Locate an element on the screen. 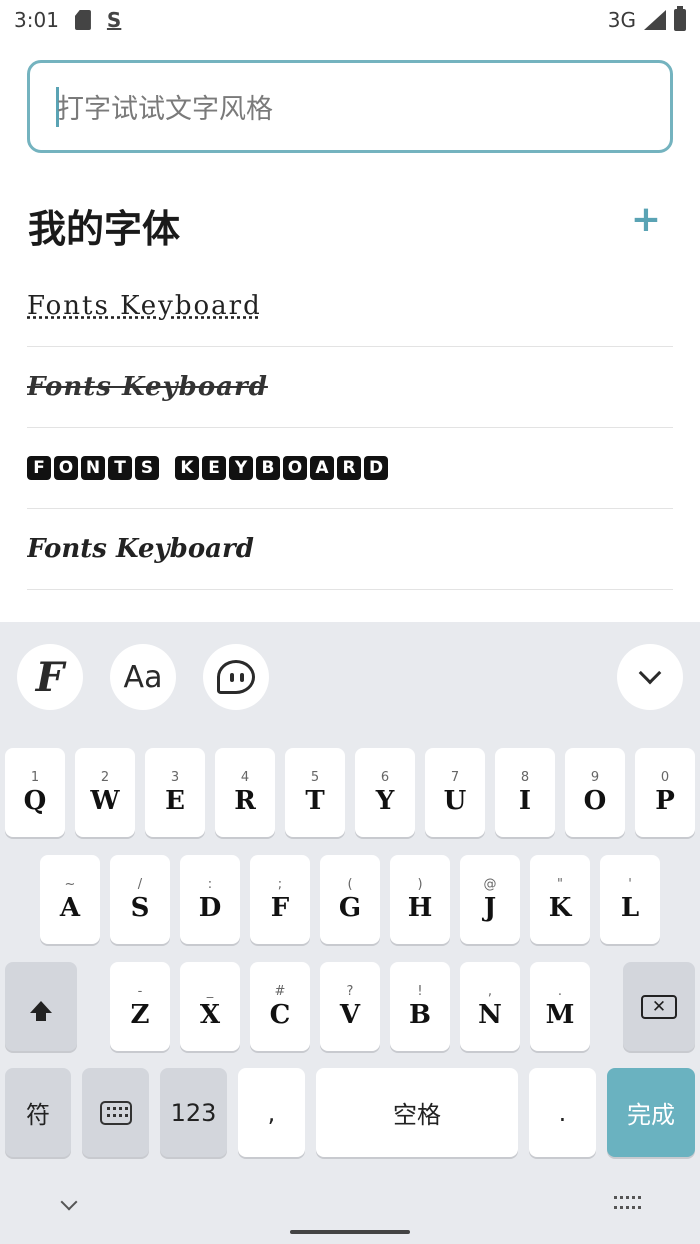 This screenshot has height=1244, width=700. key-y: 6Y is located at coordinates (385, 792).